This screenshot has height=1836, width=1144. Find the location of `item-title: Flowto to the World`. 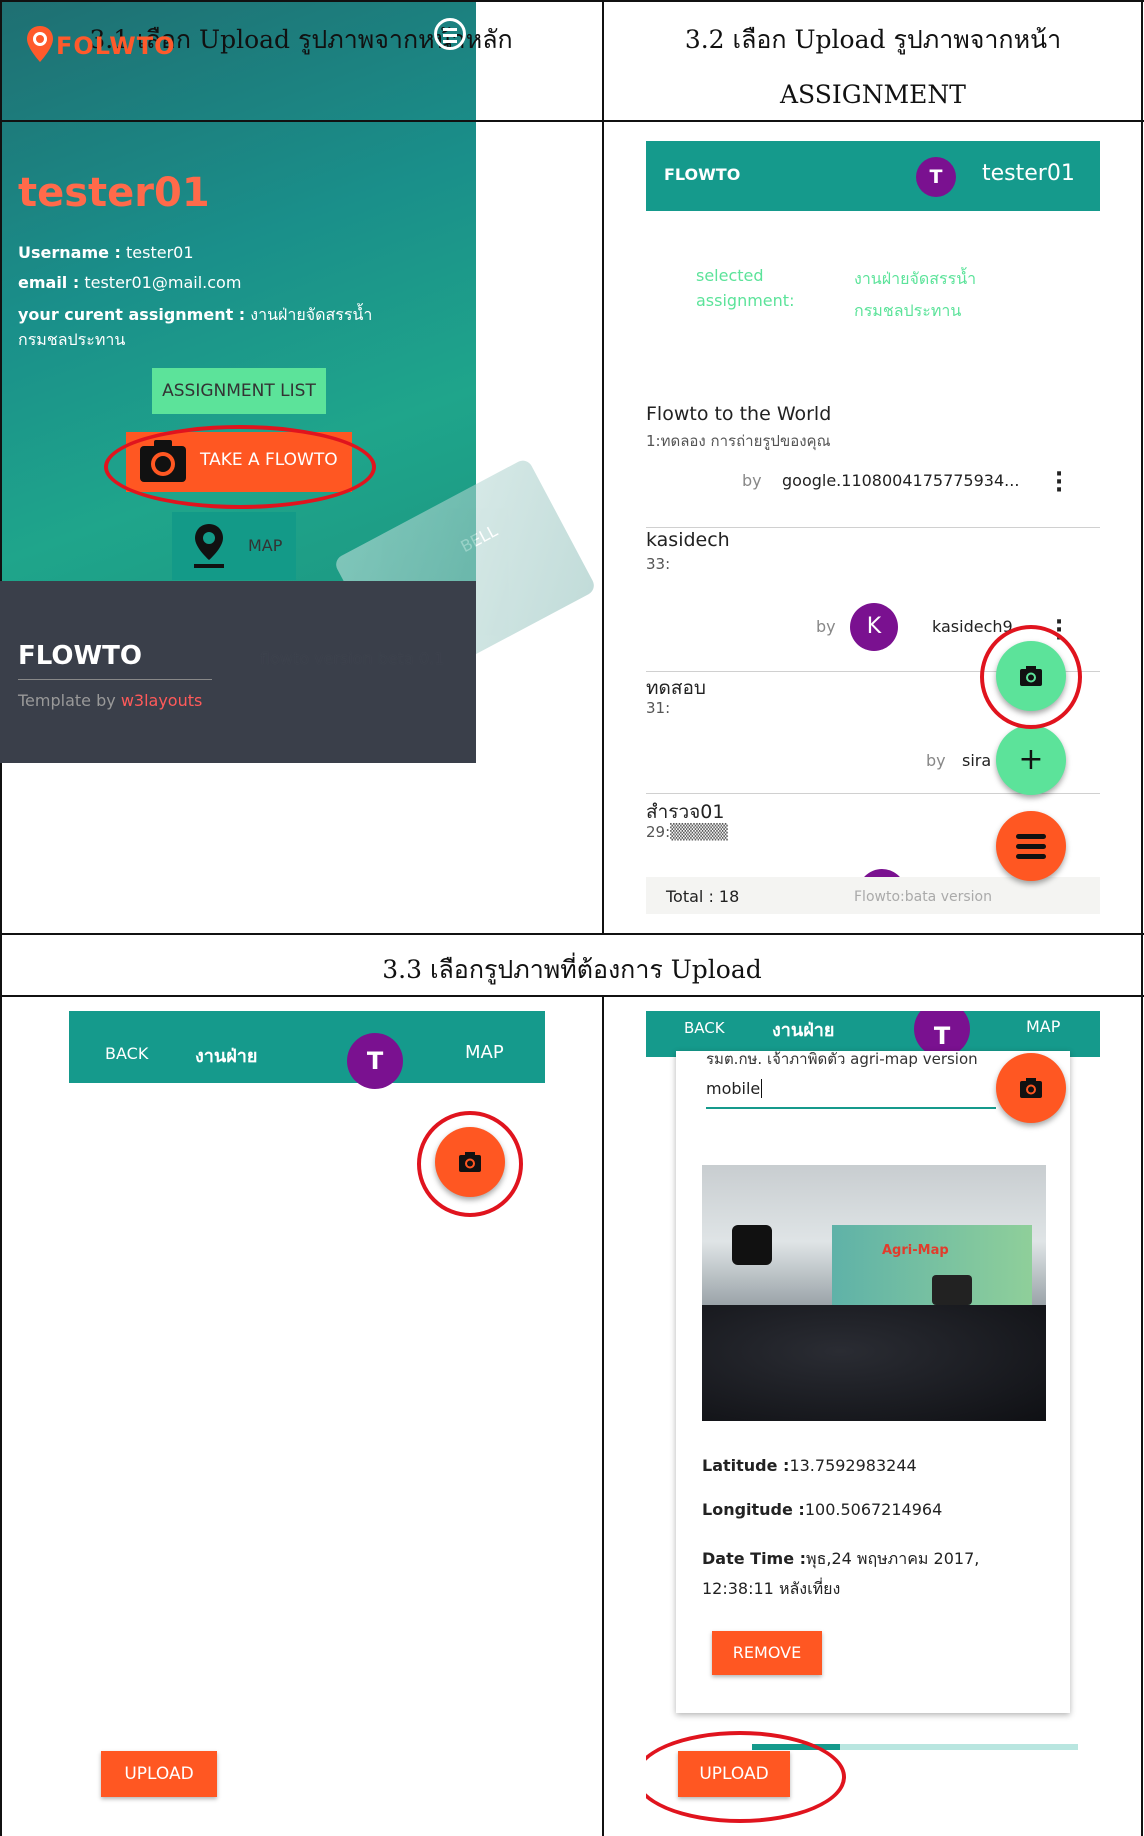

item-title: Flowto to the World is located at coordinates (739, 414).